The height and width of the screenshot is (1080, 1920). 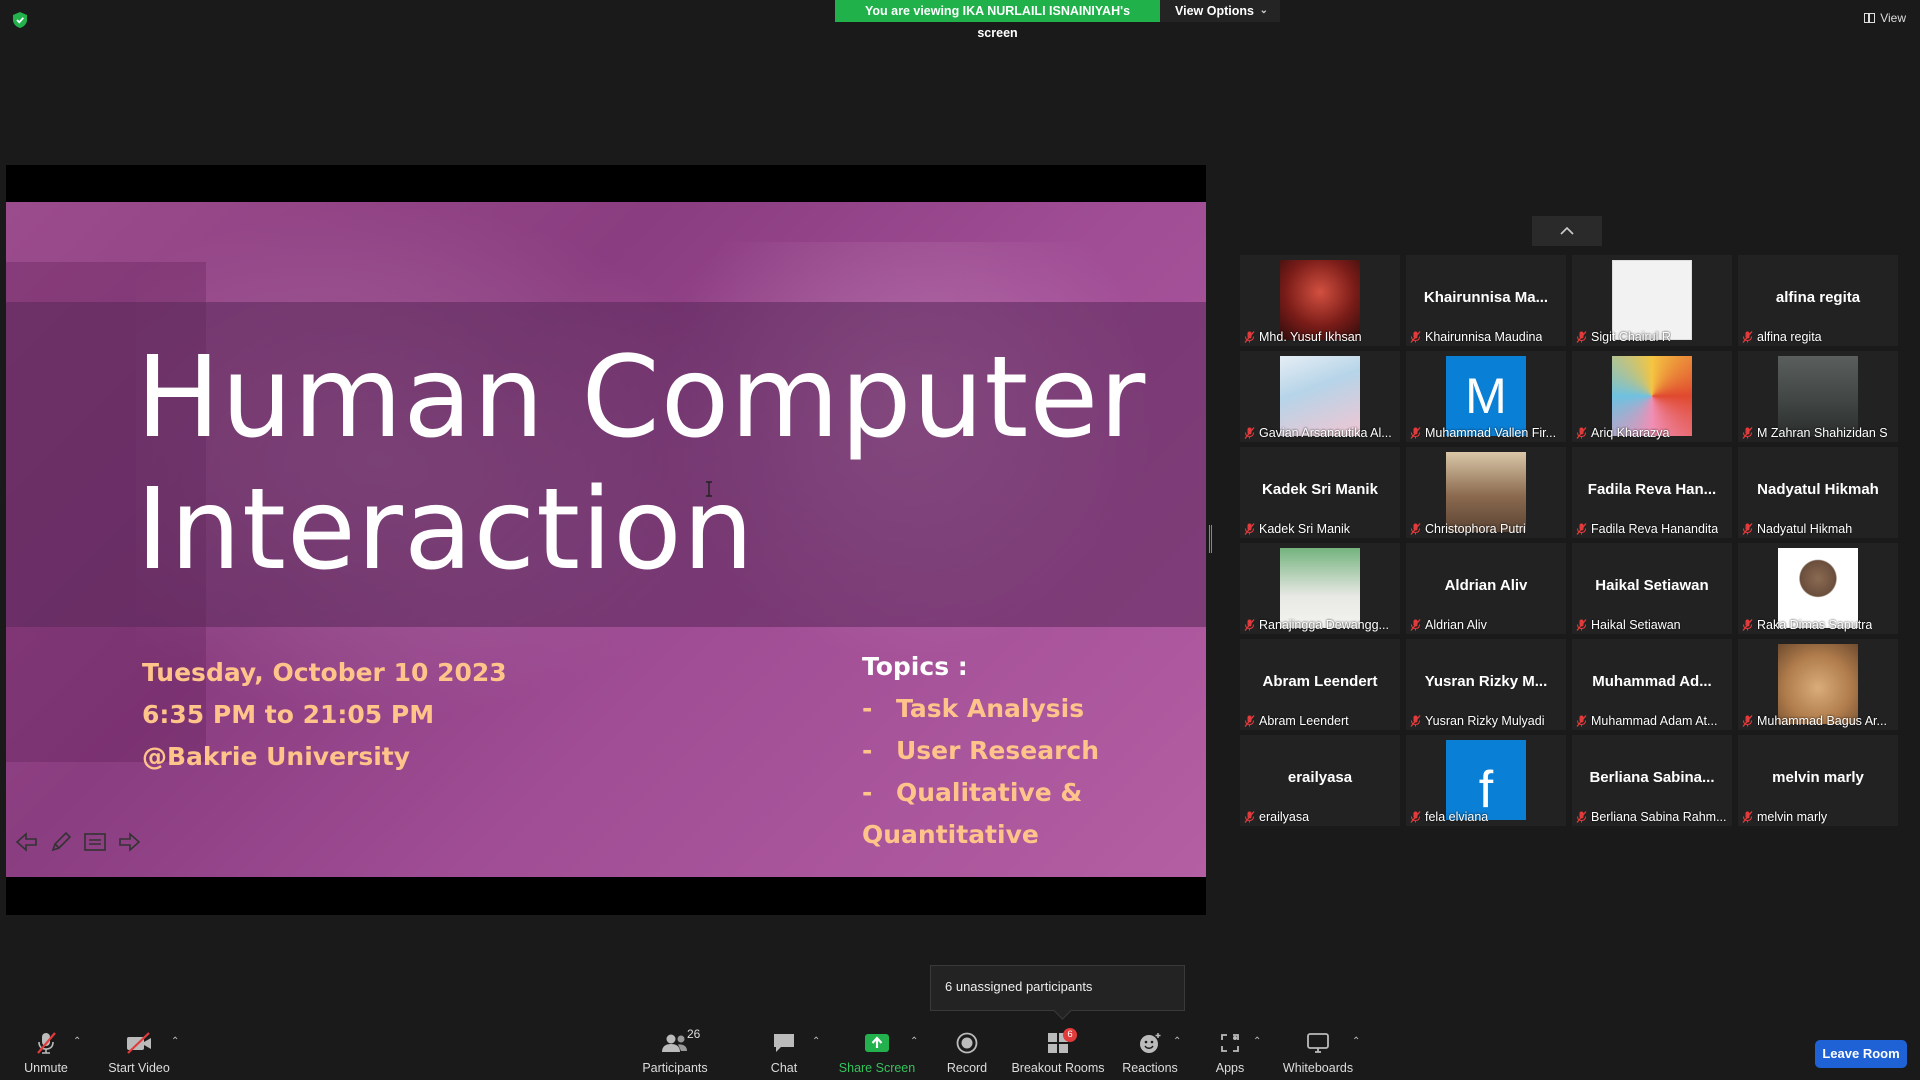 I want to click on breakout-rooms-button: 6 Breakout Rooms, so click(x=1058, y=1050).